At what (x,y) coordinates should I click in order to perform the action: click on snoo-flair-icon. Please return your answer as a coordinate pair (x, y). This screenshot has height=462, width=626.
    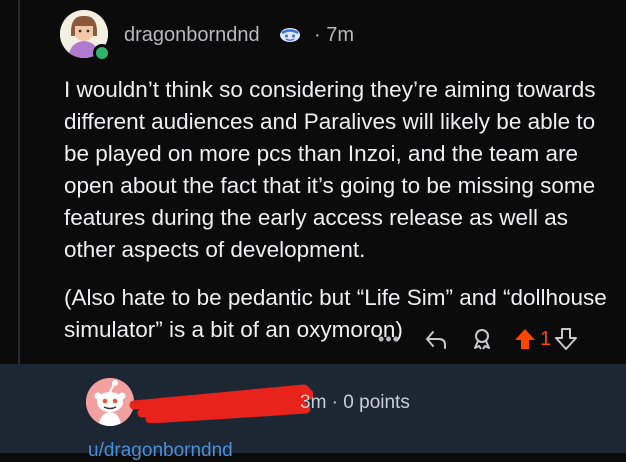
    Looking at the image, I should click on (290, 37).